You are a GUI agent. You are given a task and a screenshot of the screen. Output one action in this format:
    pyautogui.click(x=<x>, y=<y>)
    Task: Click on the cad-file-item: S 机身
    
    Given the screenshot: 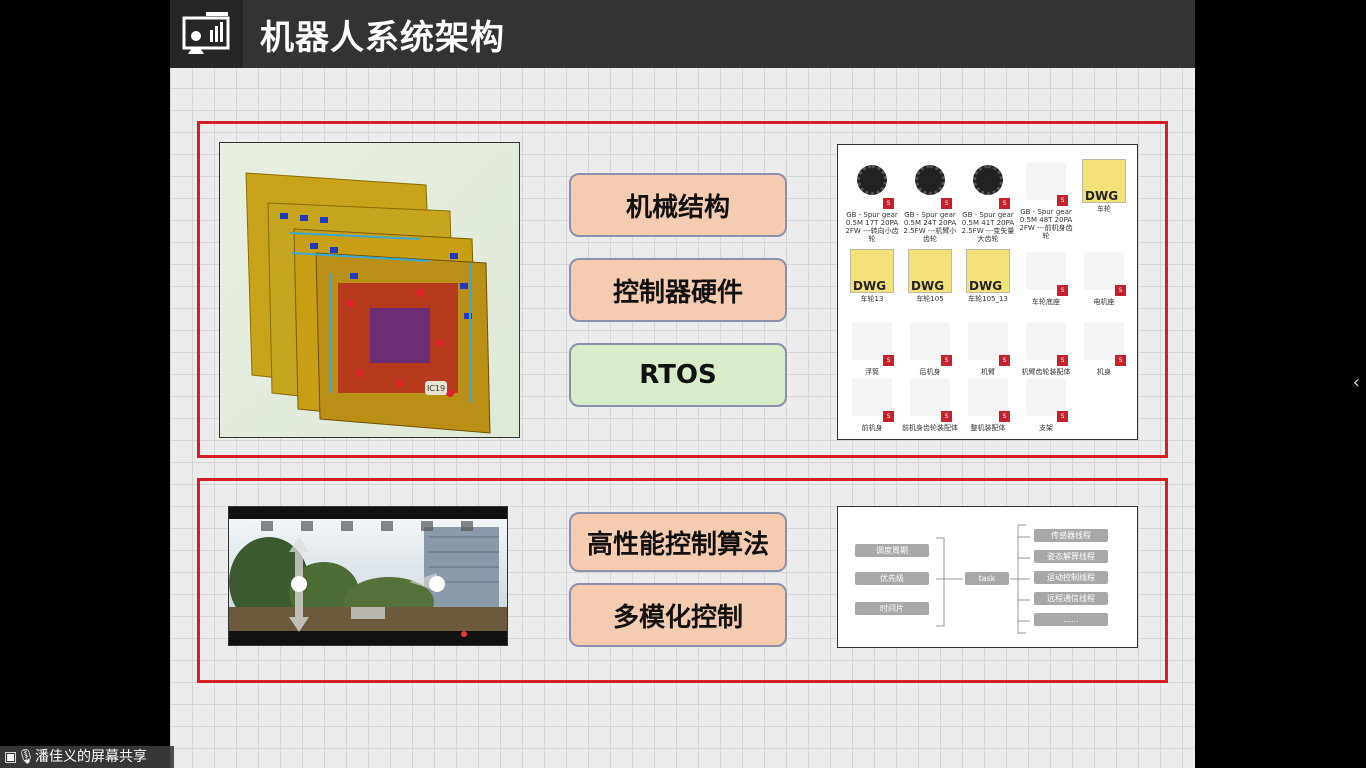 What is the action you would take?
    pyautogui.click(x=1104, y=347)
    